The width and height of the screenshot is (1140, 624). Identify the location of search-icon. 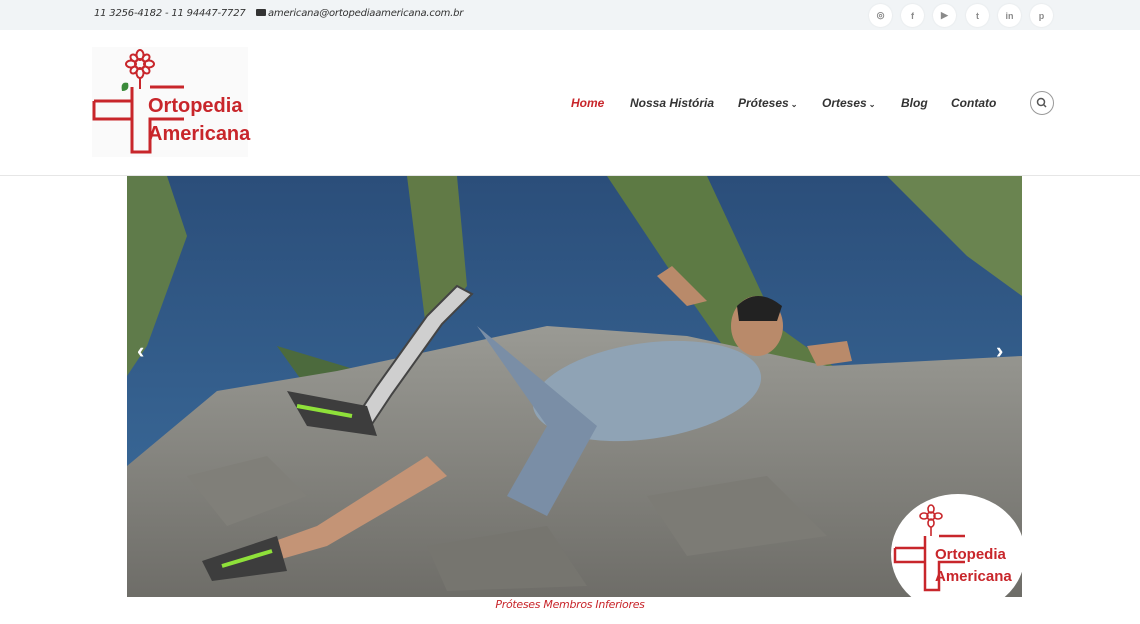
(1041, 102).